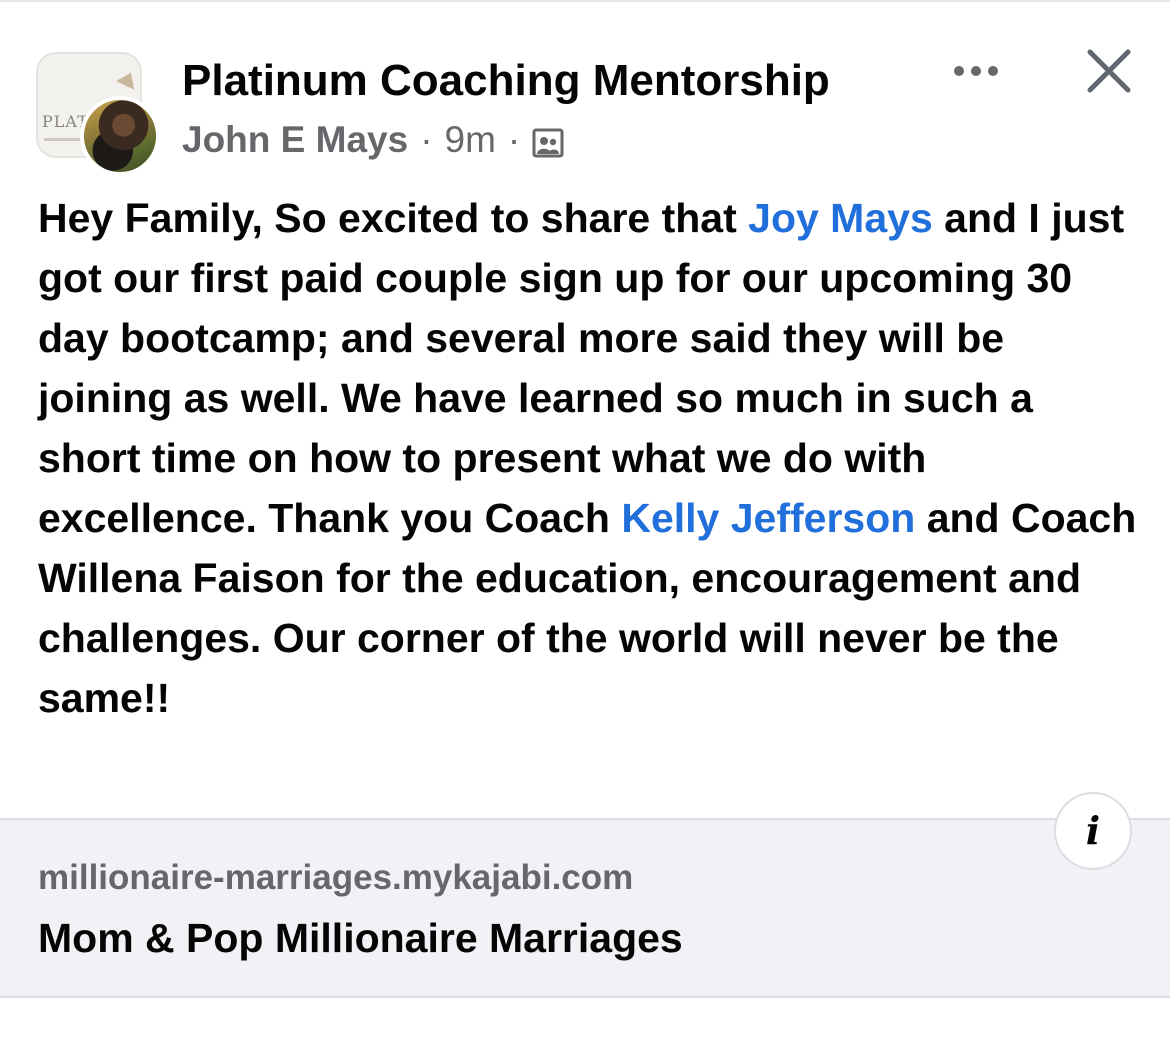 The width and height of the screenshot is (1170, 1064). Describe the element at coordinates (120, 136) in the screenshot. I see `author-avatar` at that location.